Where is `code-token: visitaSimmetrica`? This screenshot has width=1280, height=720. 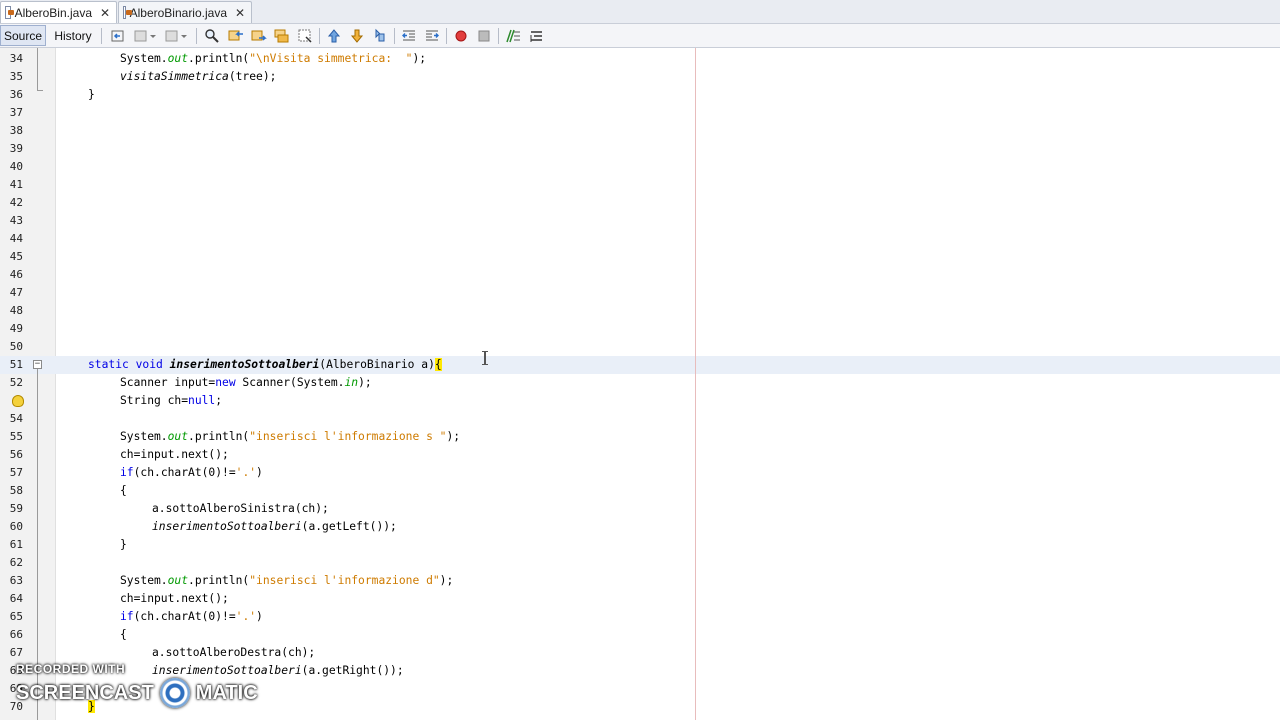 code-token: visitaSimmetrica is located at coordinates (174, 76).